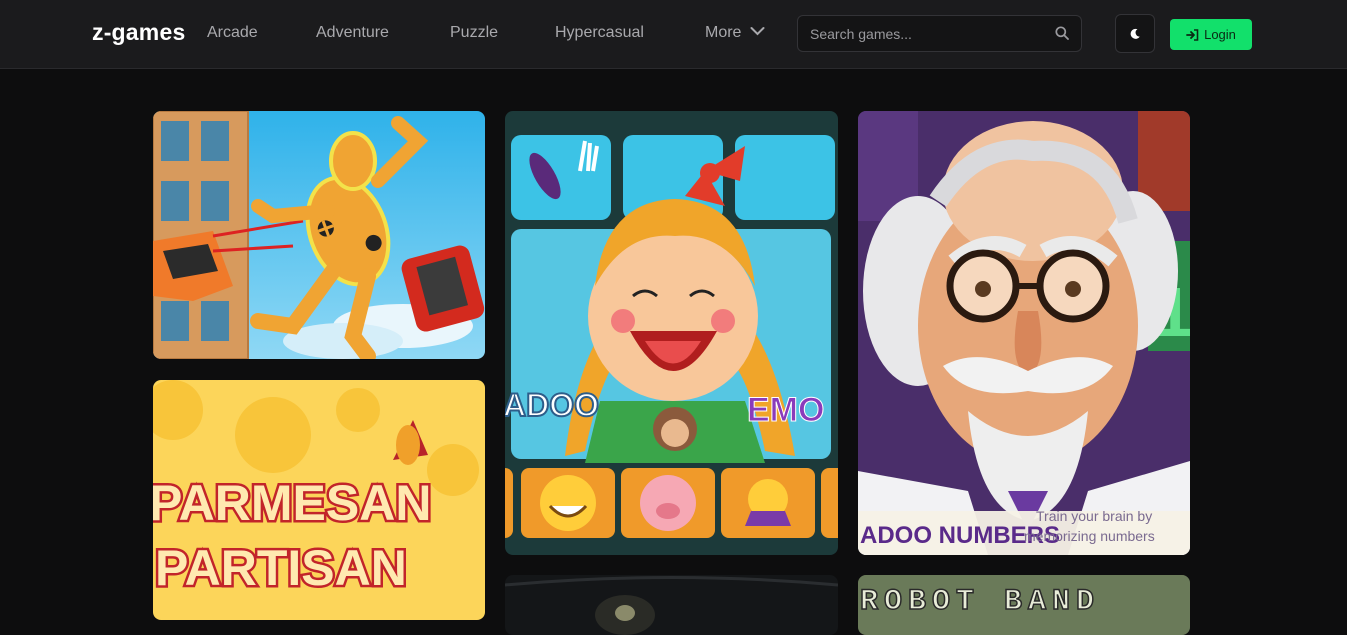  I want to click on game-card-parmesan-partisan: PARMESAN PARTISAN, so click(319, 500).